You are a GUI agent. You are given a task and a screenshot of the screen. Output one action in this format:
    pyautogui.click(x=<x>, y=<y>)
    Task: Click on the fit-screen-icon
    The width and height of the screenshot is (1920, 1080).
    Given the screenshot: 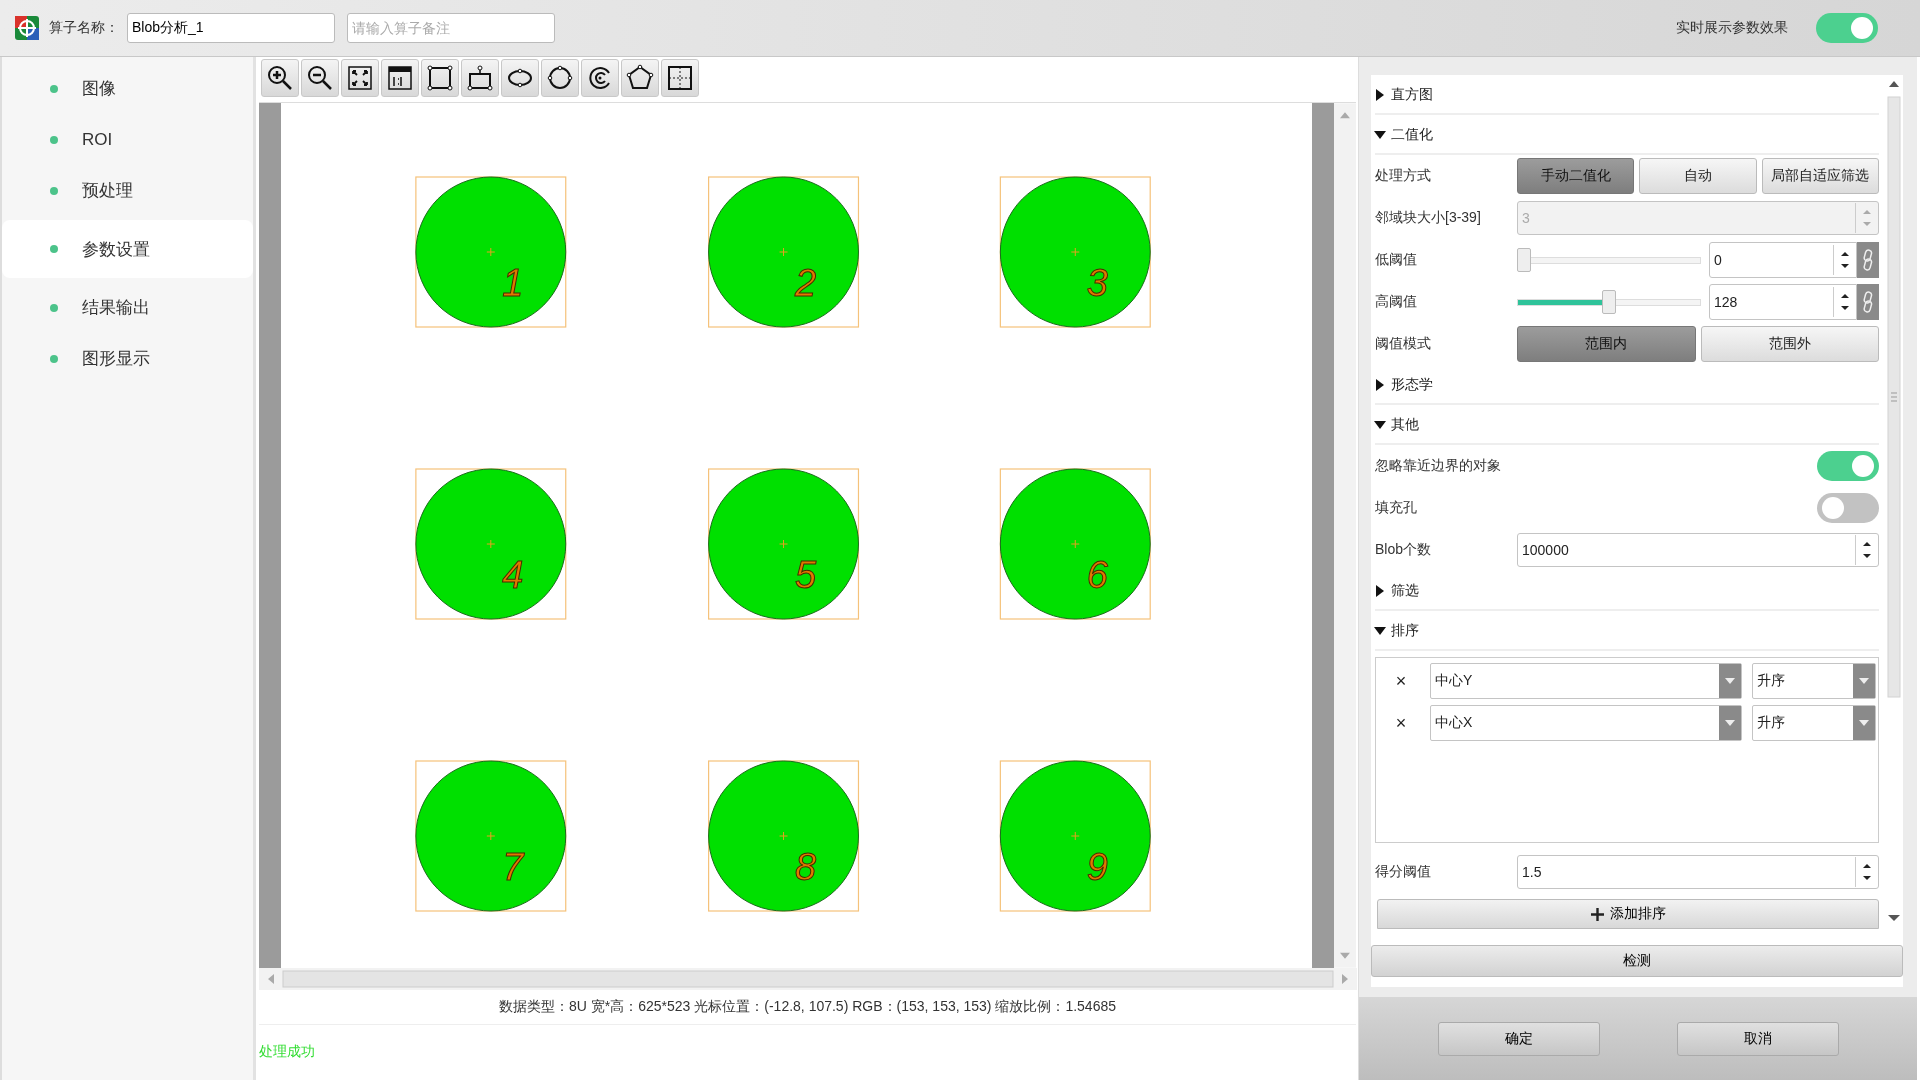 What is the action you would take?
    pyautogui.click(x=360, y=78)
    